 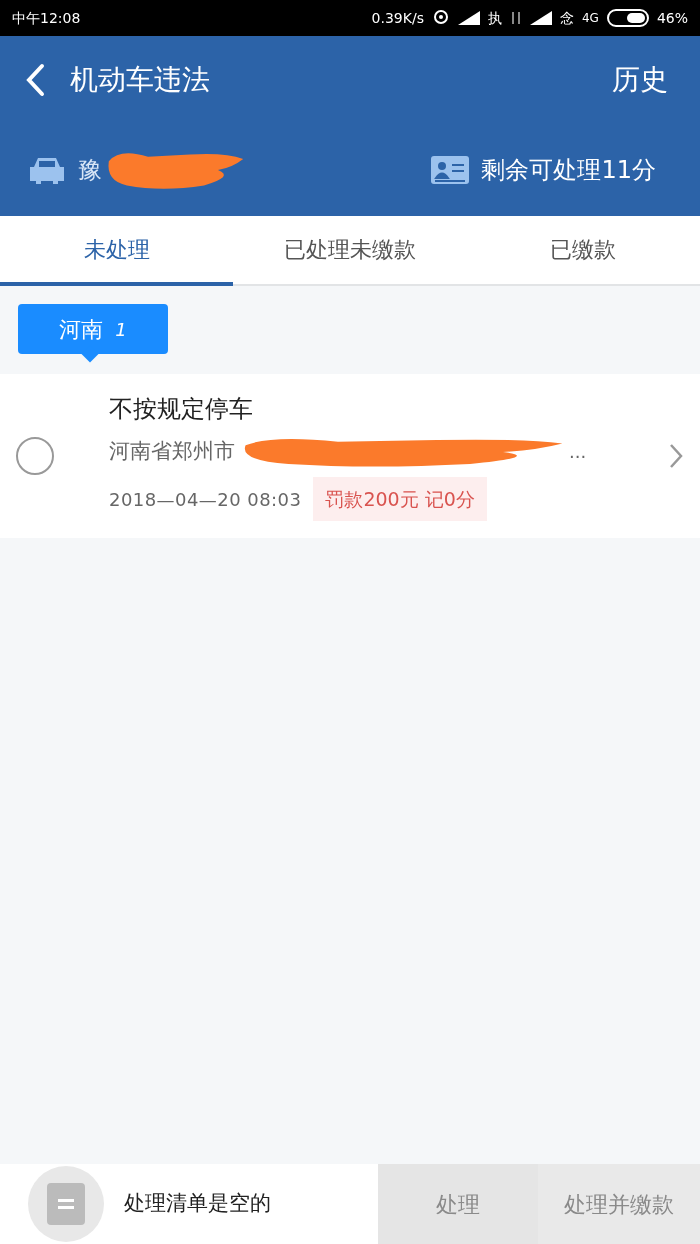 I want to click on violation-address: 河南省郑州市, so click(x=172, y=451).